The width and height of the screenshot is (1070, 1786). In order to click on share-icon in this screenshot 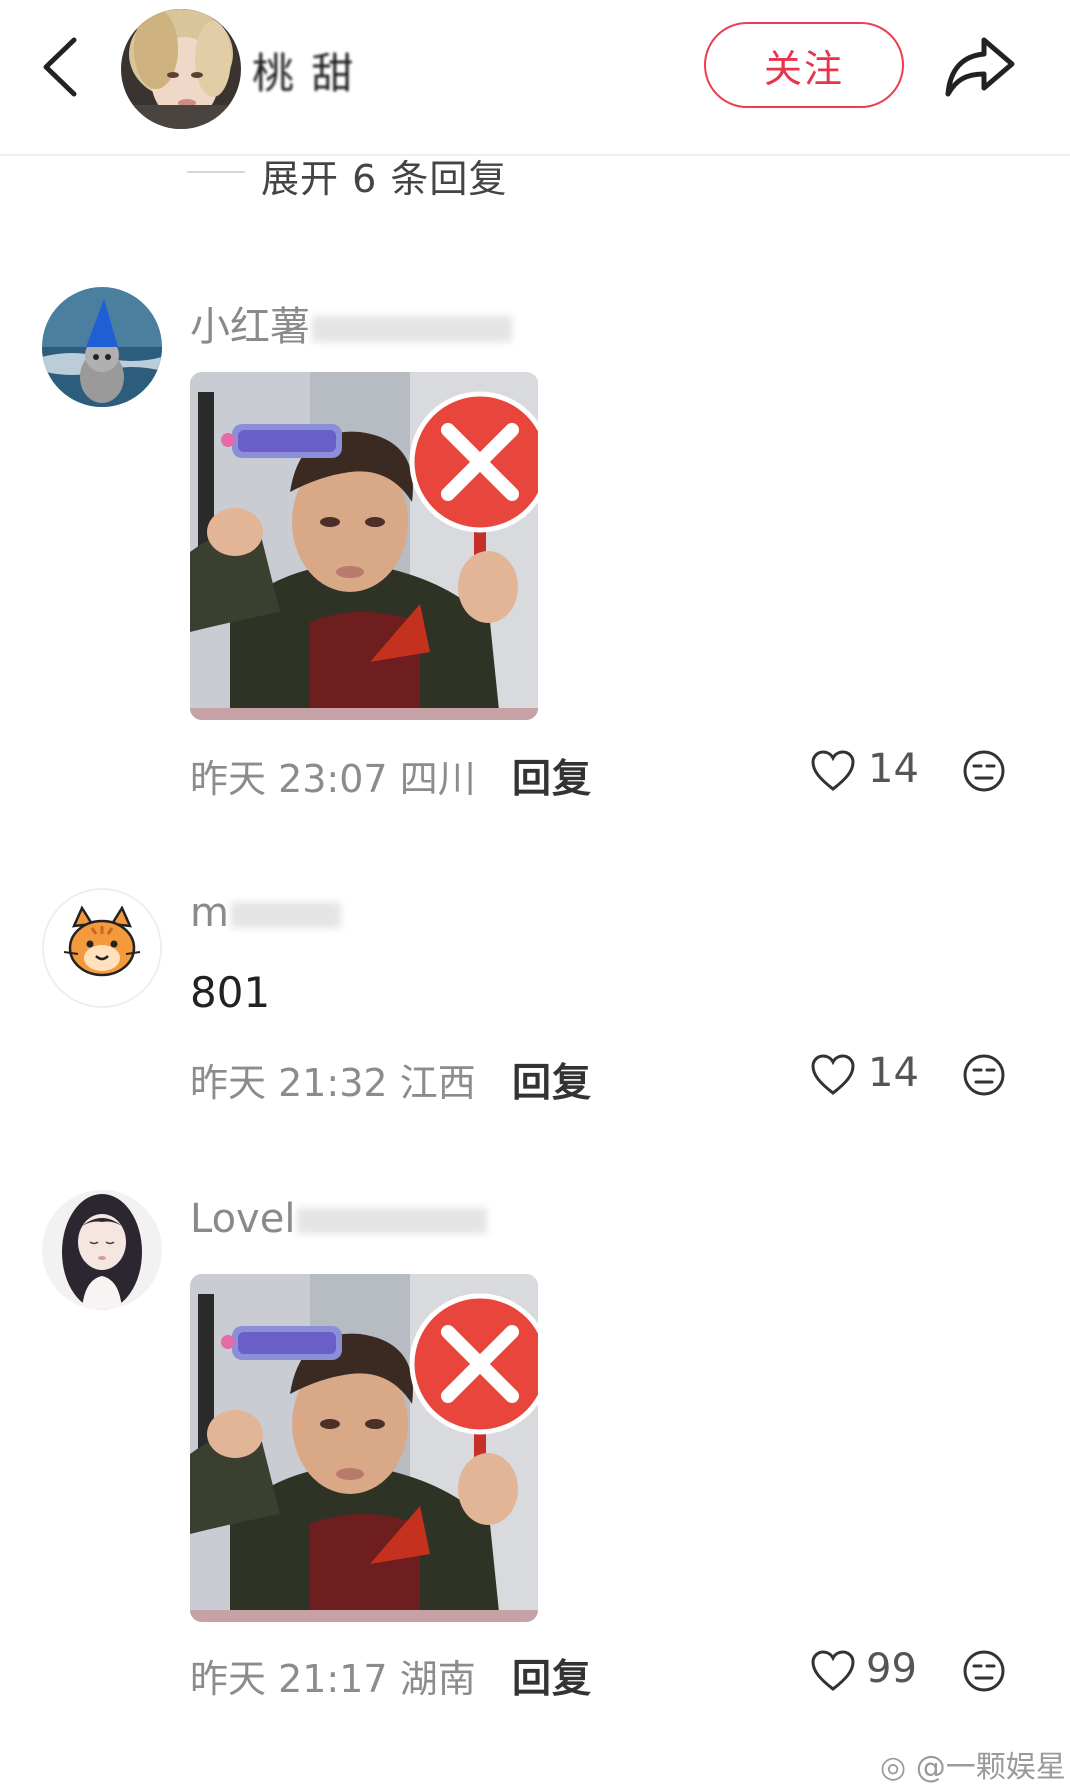, I will do `click(980, 67)`.